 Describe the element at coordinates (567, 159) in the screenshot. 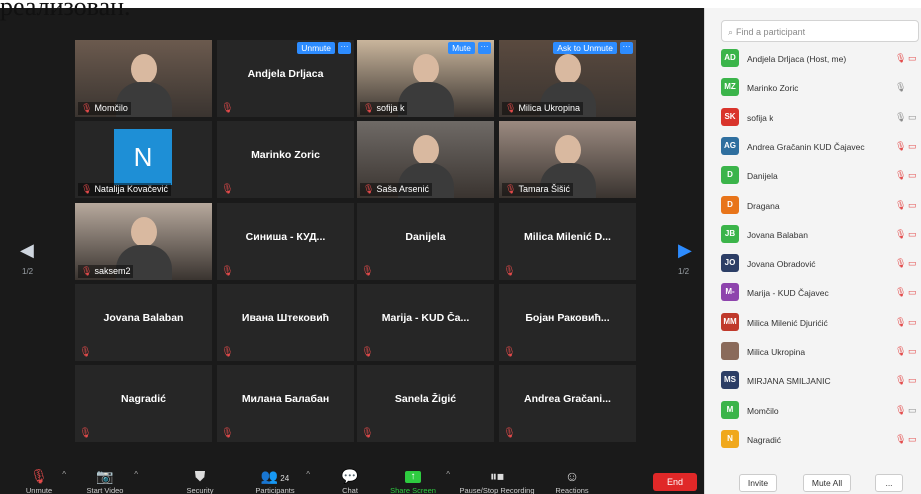

I see `video-tile: 🎙 Tamara Šišić` at that location.